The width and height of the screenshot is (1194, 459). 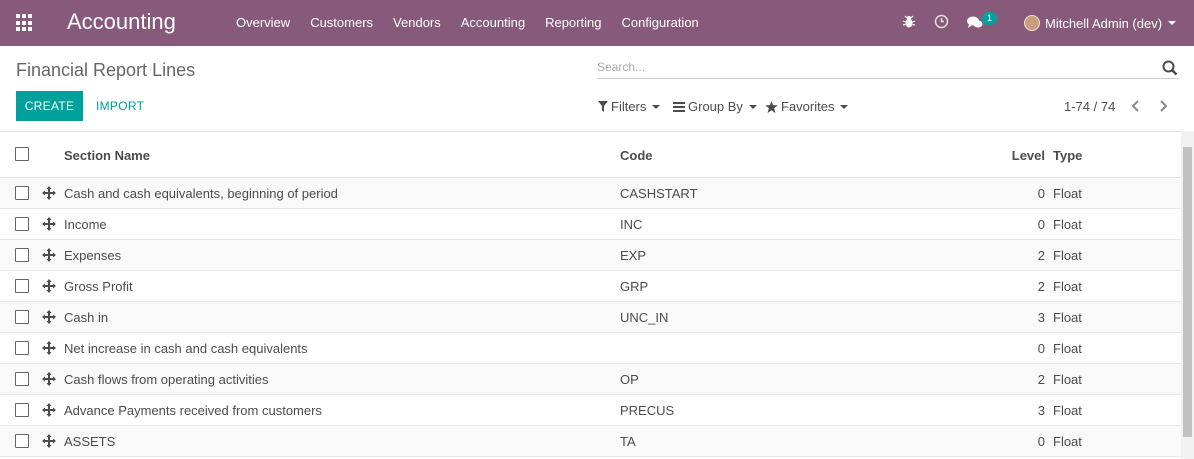 What do you see at coordinates (417, 23) in the screenshot?
I see `menu-item-vendors: Vendors` at bounding box center [417, 23].